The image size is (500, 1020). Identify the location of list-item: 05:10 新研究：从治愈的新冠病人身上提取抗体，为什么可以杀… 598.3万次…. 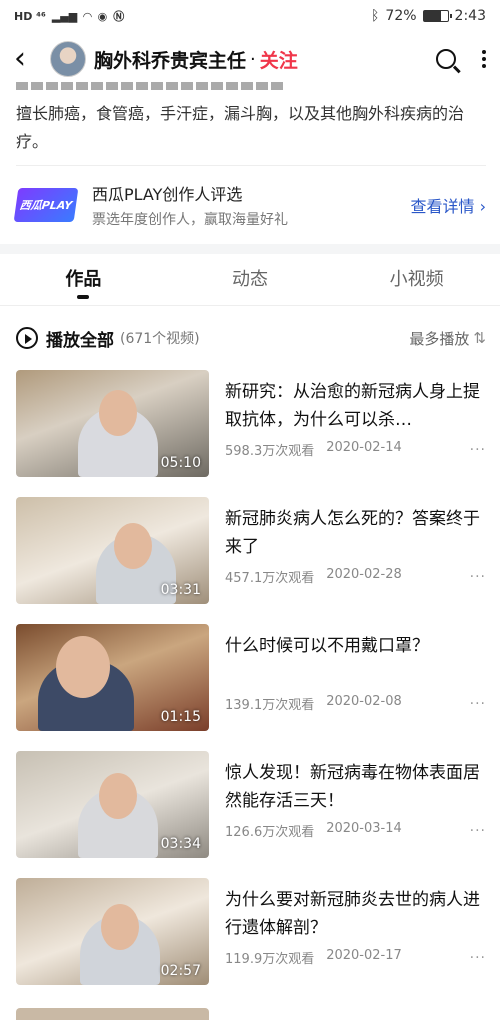
(251, 433).